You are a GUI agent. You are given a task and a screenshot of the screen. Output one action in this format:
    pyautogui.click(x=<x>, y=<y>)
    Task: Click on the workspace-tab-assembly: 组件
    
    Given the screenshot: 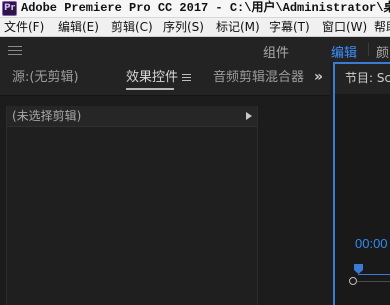 What is the action you would take?
    pyautogui.click(x=276, y=51)
    